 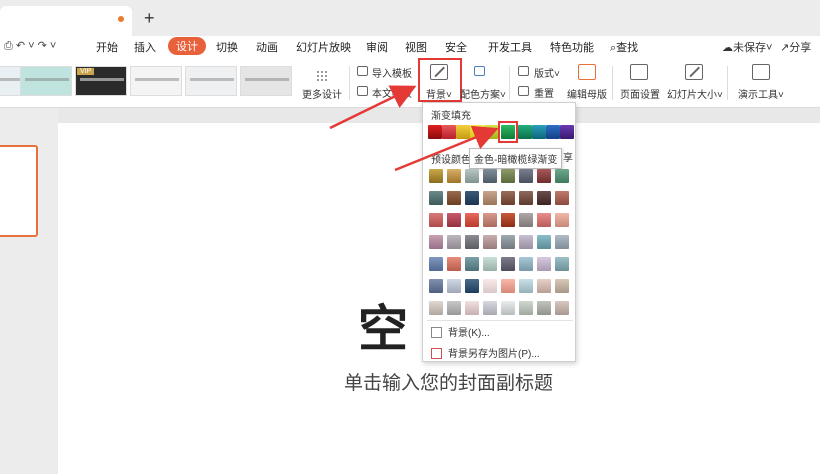 What do you see at coordinates (695, 93) in the screenshot?
I see `slide-size-button: 幻灯片大小˅` at bounding box center [695, 93].